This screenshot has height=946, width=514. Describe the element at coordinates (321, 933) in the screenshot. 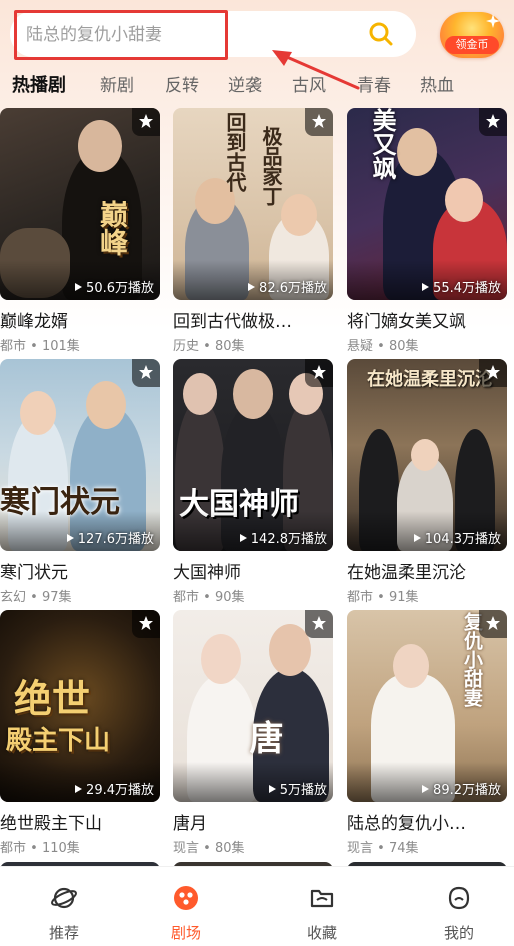

I see `nav-label: 收藏` at that location.